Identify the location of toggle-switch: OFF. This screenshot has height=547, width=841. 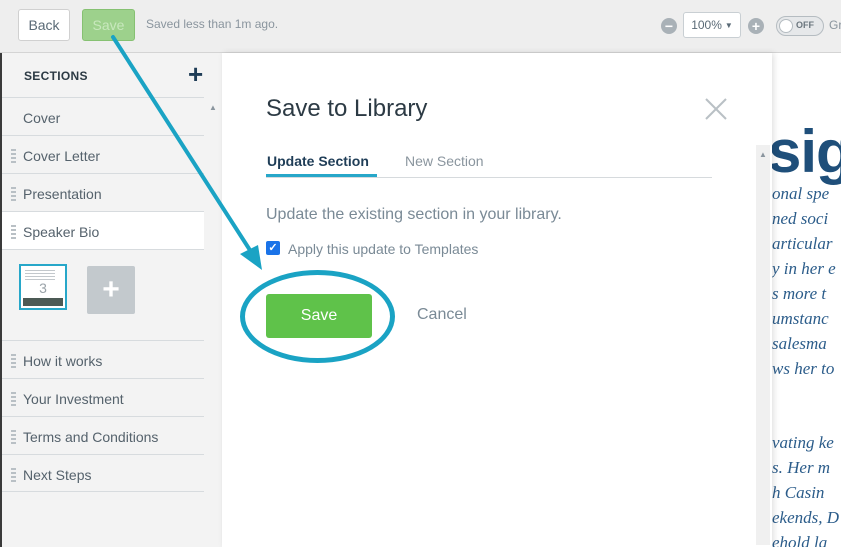
(800, 26).